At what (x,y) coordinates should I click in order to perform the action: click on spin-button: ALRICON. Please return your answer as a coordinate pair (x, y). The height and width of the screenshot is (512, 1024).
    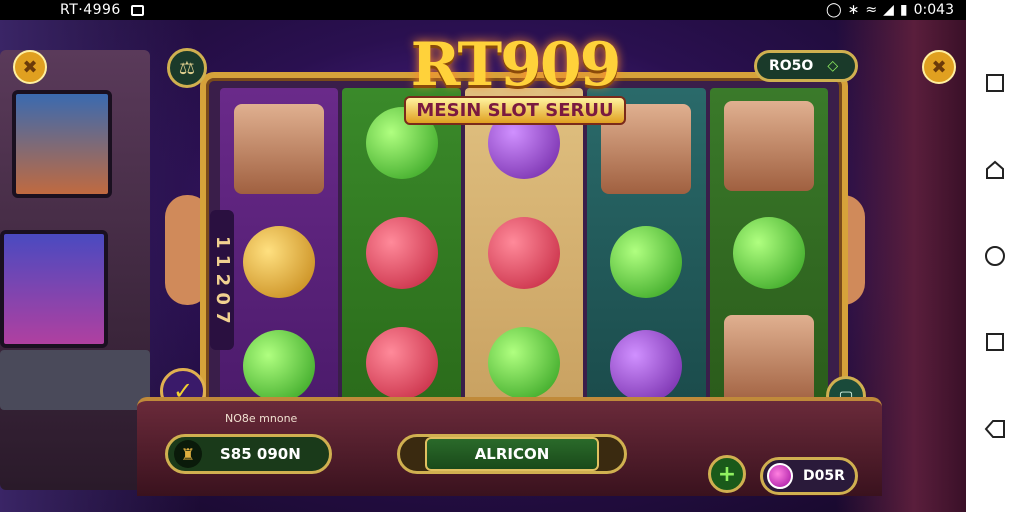
    Looking at the image, I should click on (512, 454).